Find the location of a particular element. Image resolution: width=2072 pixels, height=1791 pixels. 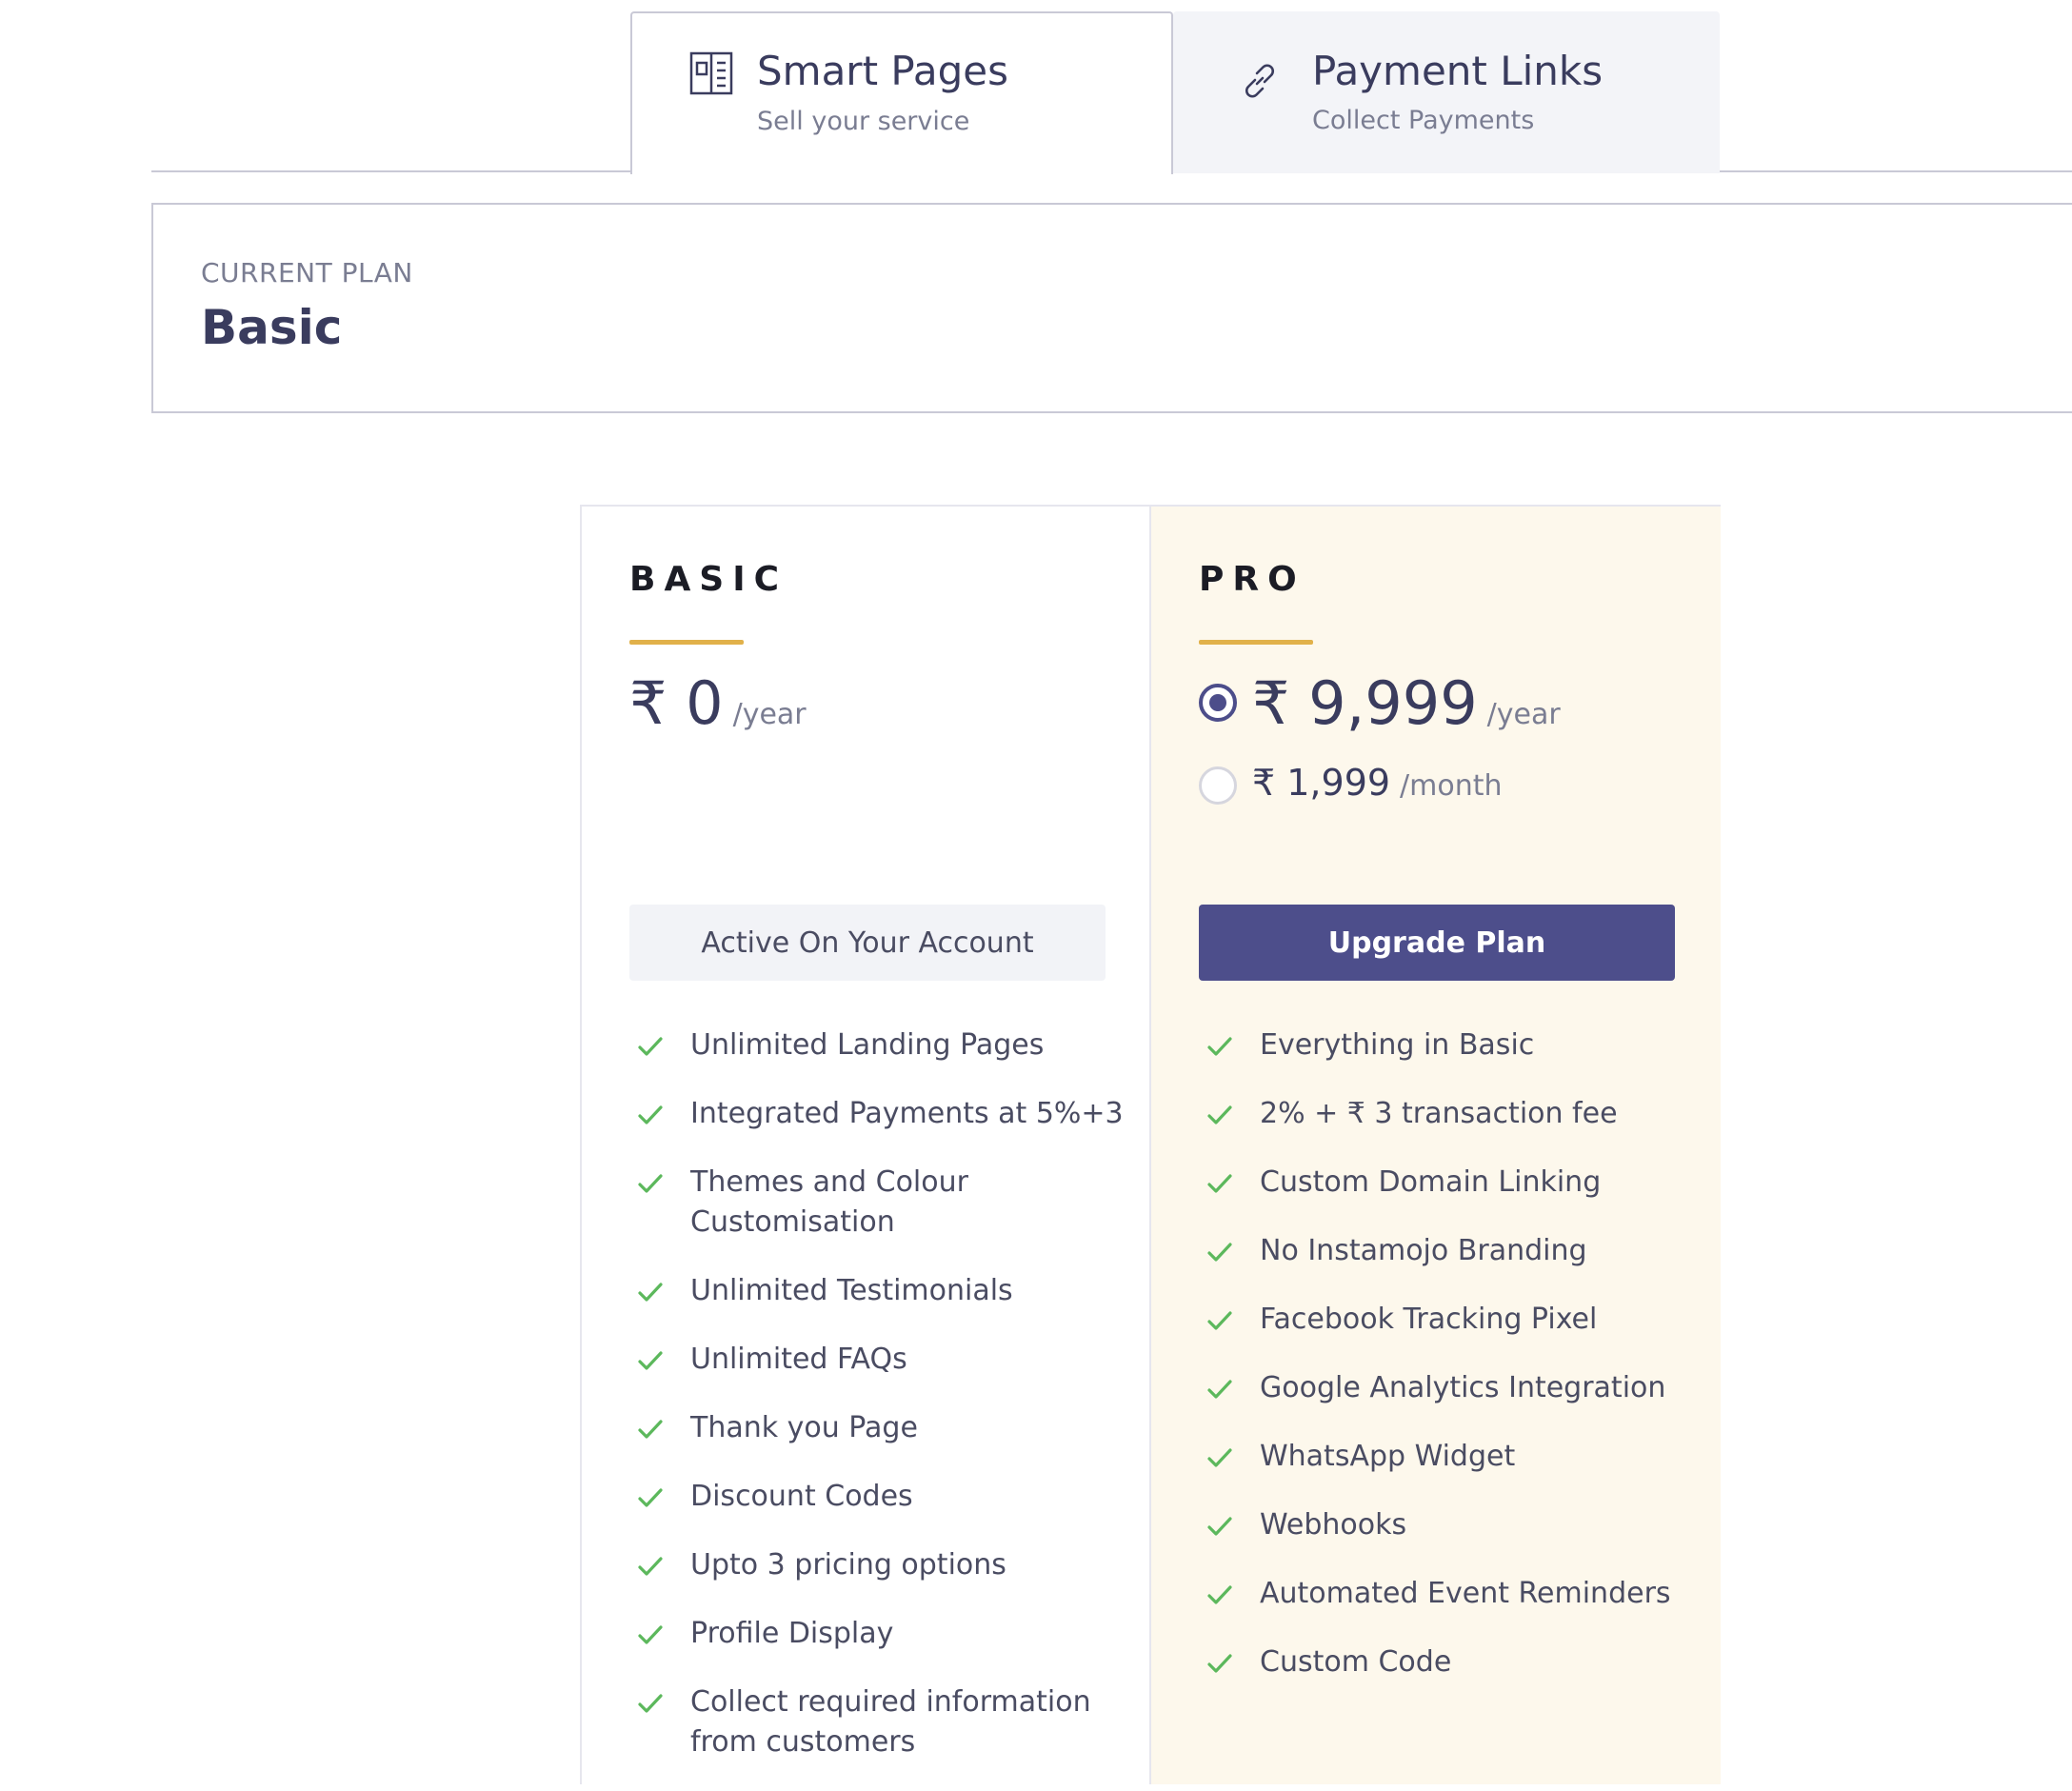

active-plan-button: Active On Your Account is located at coordinates (867, 943).